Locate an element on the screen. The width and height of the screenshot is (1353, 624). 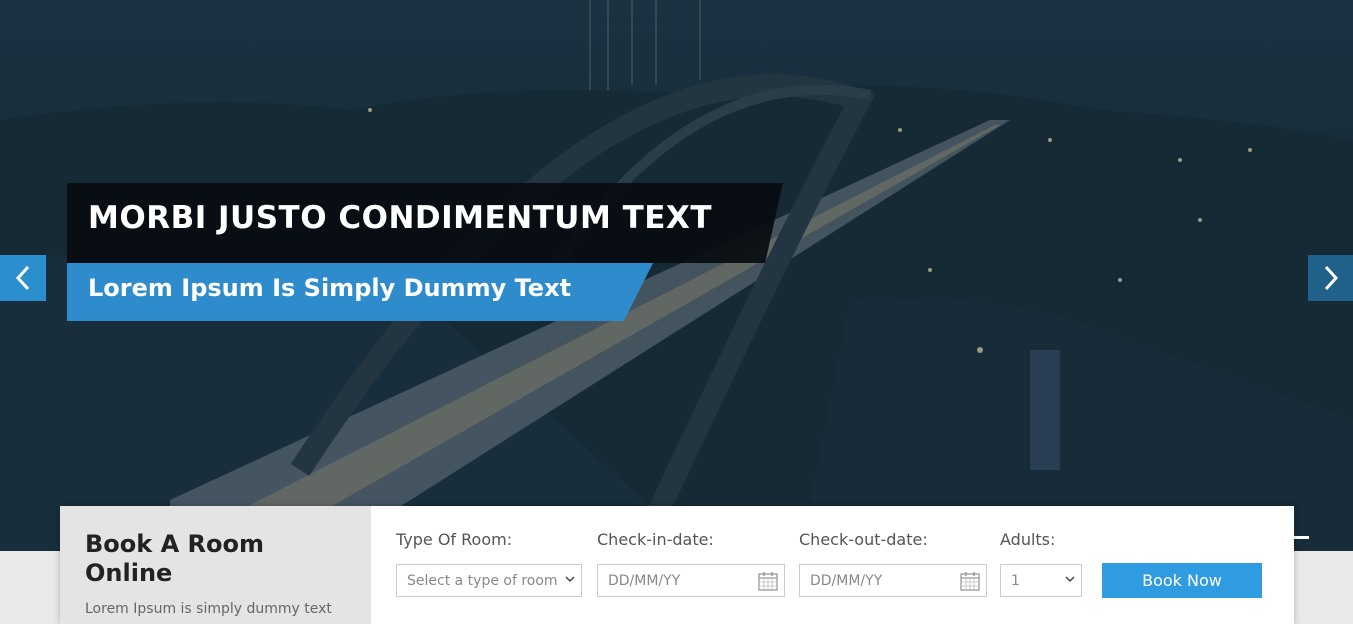
room-type-select: Select a type of room is located at coordinates (489, 580).